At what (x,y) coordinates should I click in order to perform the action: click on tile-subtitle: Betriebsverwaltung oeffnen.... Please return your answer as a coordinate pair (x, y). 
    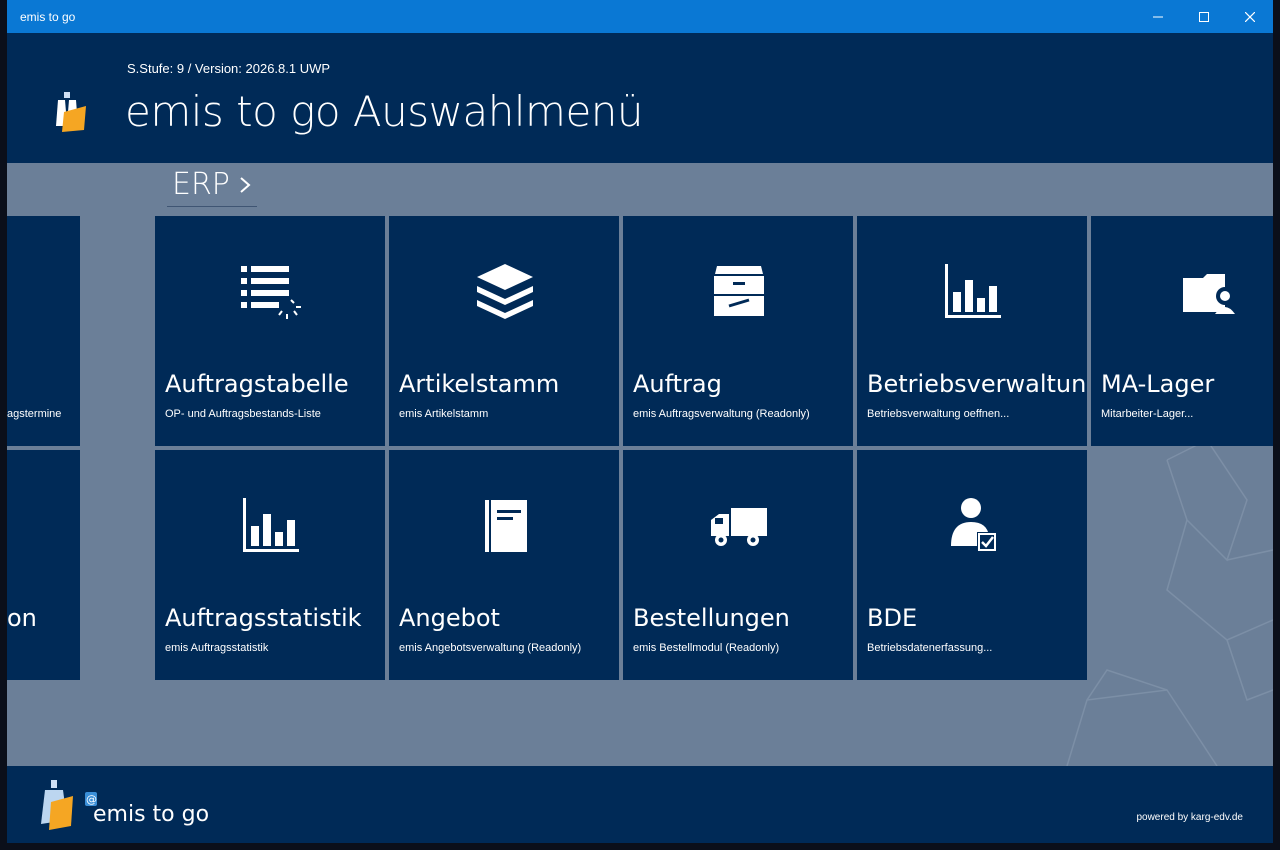
    Looking at the image, I should click on (938, 414).